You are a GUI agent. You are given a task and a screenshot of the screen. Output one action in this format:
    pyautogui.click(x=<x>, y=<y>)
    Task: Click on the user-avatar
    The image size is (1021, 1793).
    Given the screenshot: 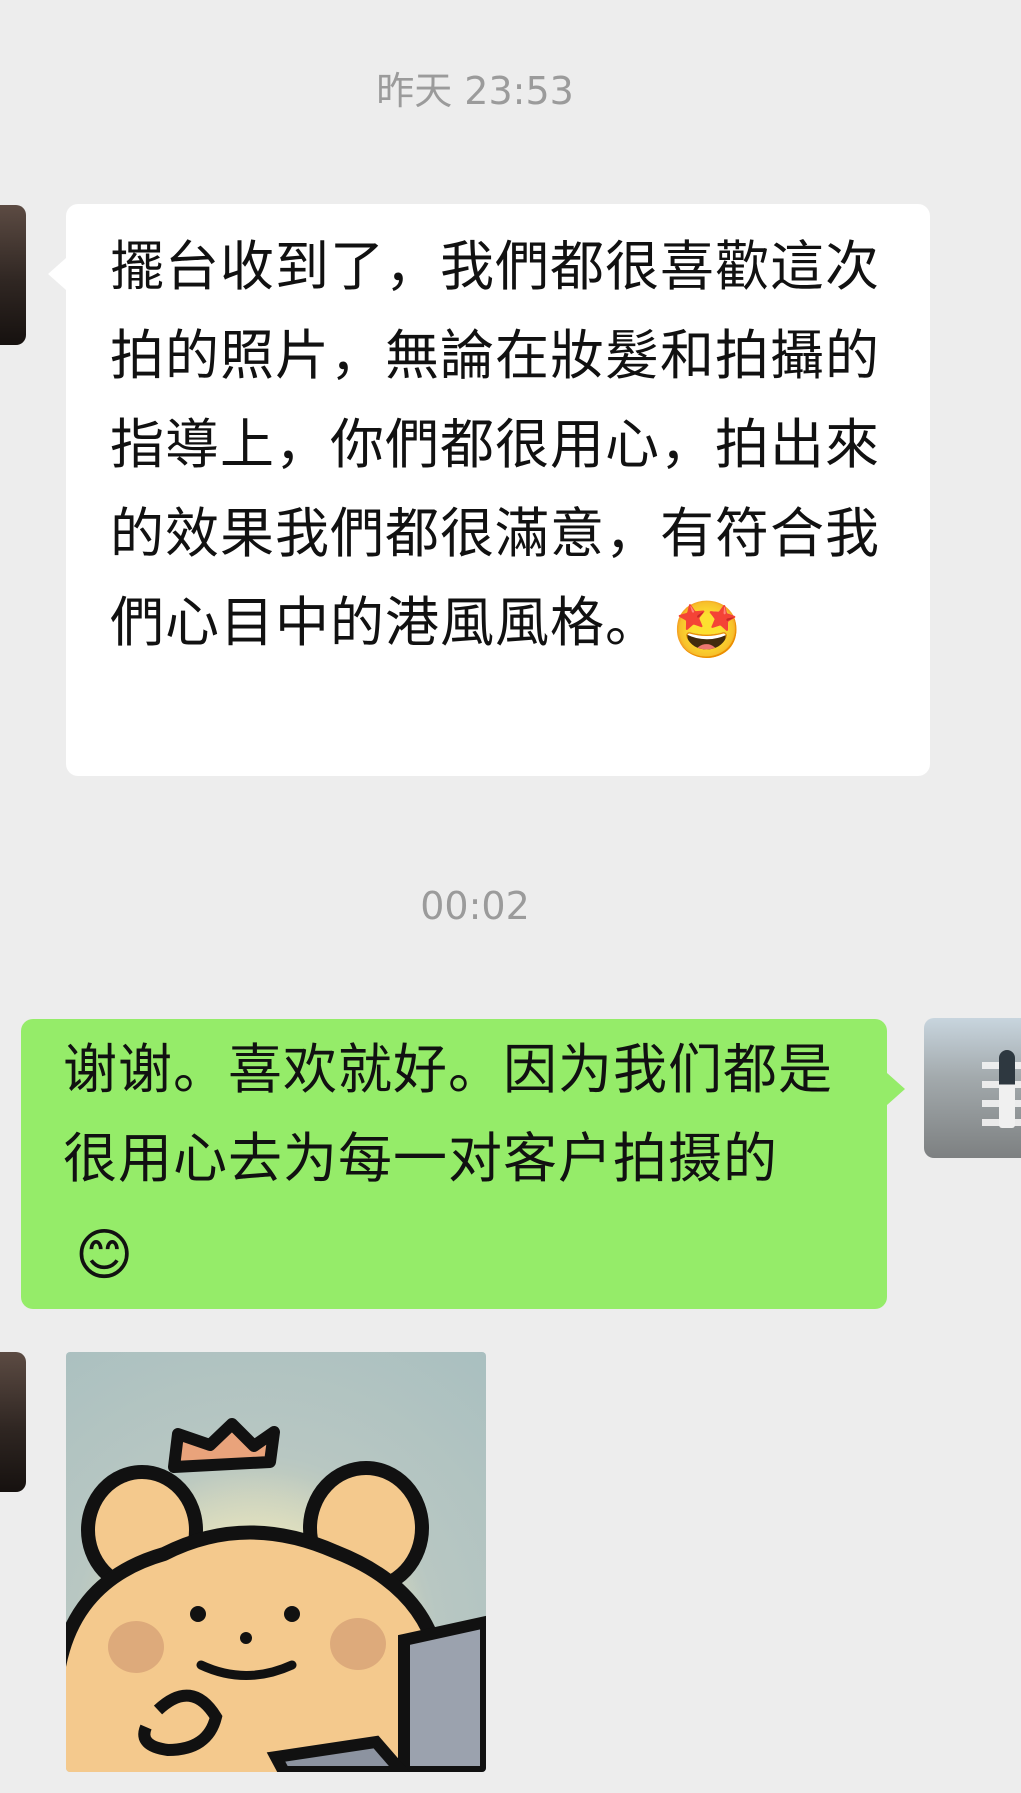 What is the action you would take?
    pyautogui.click(x=972, y=1088)
    